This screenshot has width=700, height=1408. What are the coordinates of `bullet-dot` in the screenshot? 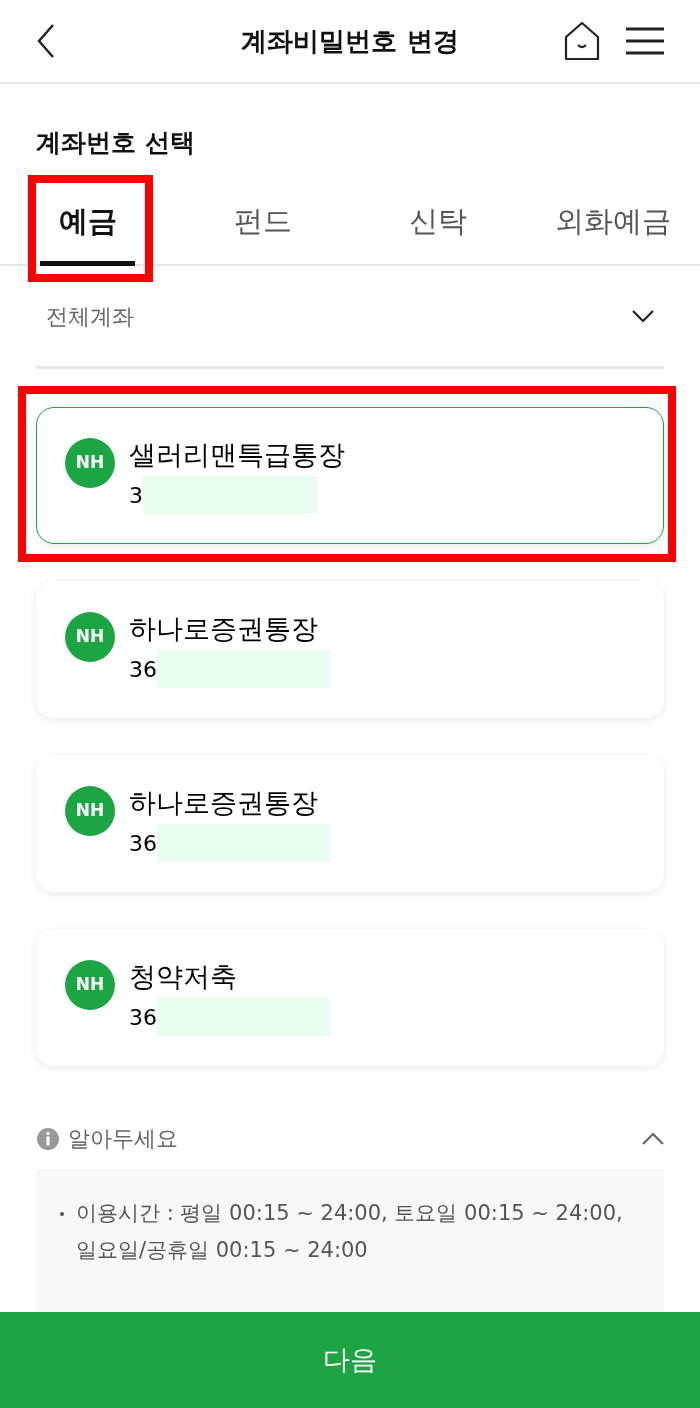 It's located at (62, 1214).